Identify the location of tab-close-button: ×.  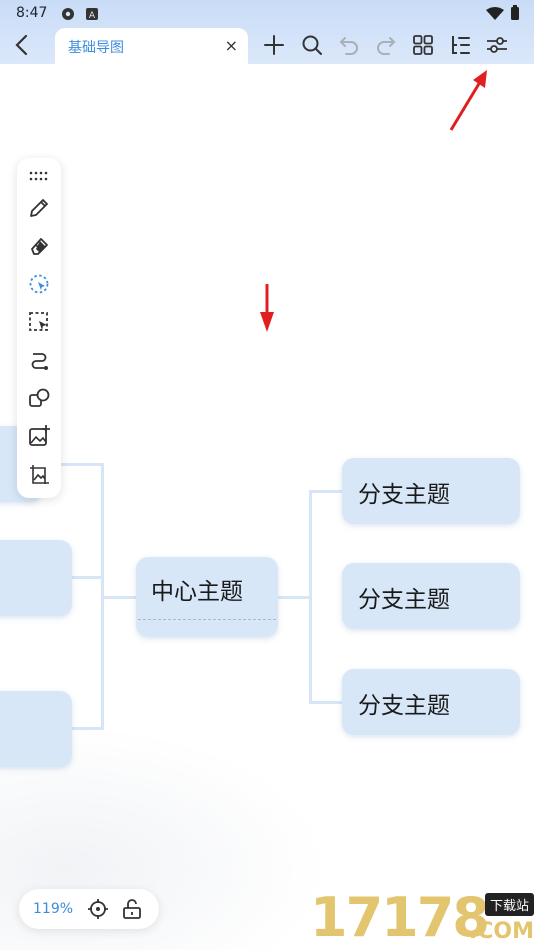
(231, 45).